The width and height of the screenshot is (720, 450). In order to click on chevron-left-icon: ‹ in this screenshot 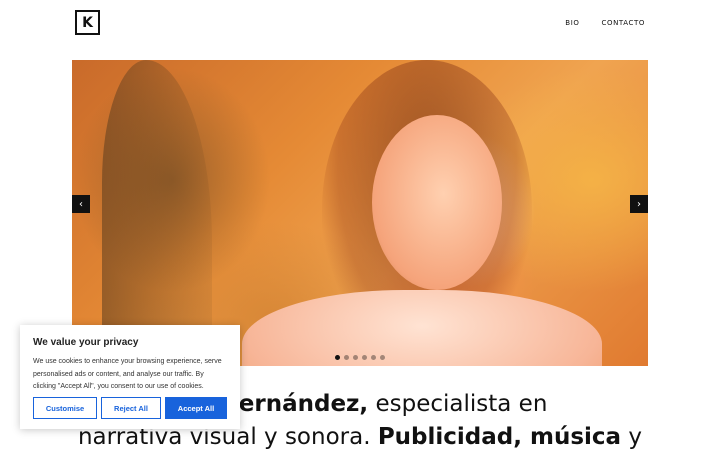, I will do `click(81, 204)`.